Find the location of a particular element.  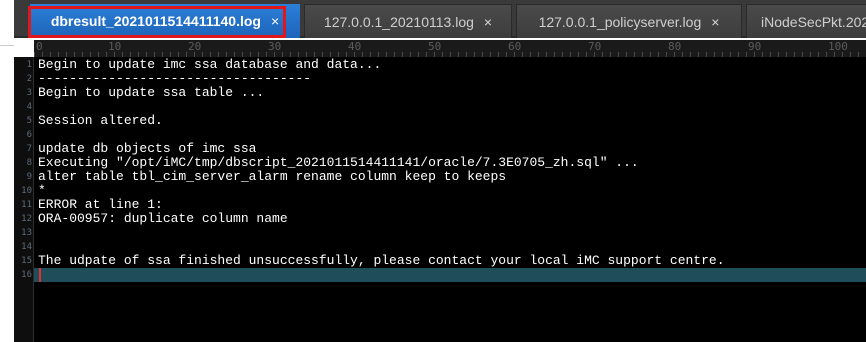

divider is located at coordinates (7, 45).